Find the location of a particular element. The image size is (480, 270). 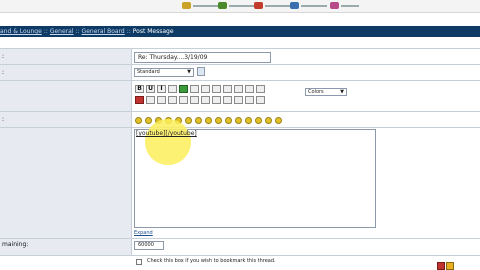

bookmark-checkbox is located at coordinates (139, 262).